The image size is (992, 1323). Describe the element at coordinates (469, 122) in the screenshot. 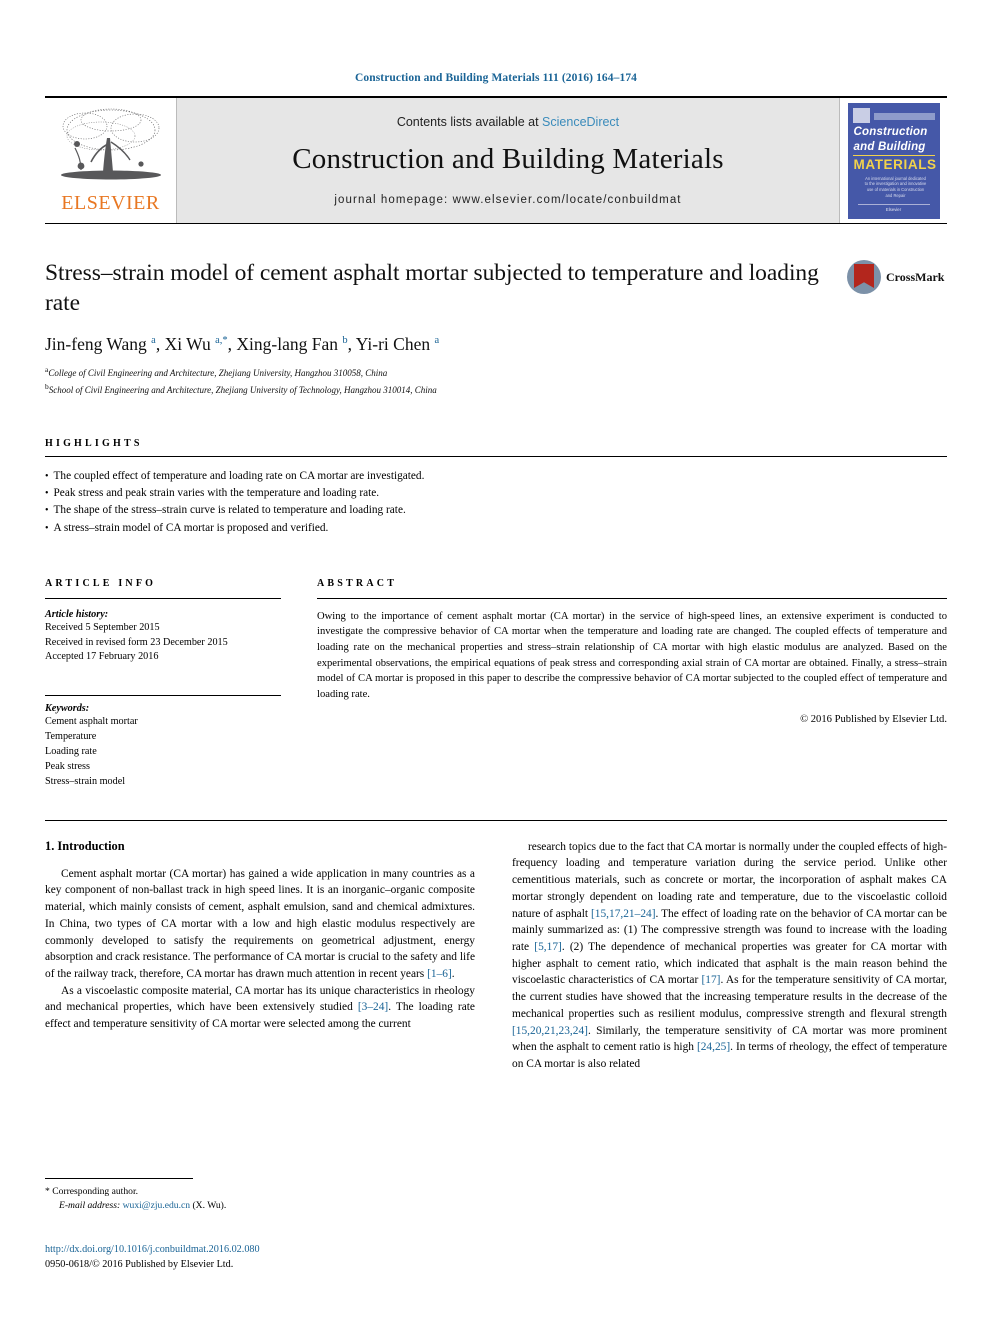

I see `contents-prefix: Contents lists available at` at that location.